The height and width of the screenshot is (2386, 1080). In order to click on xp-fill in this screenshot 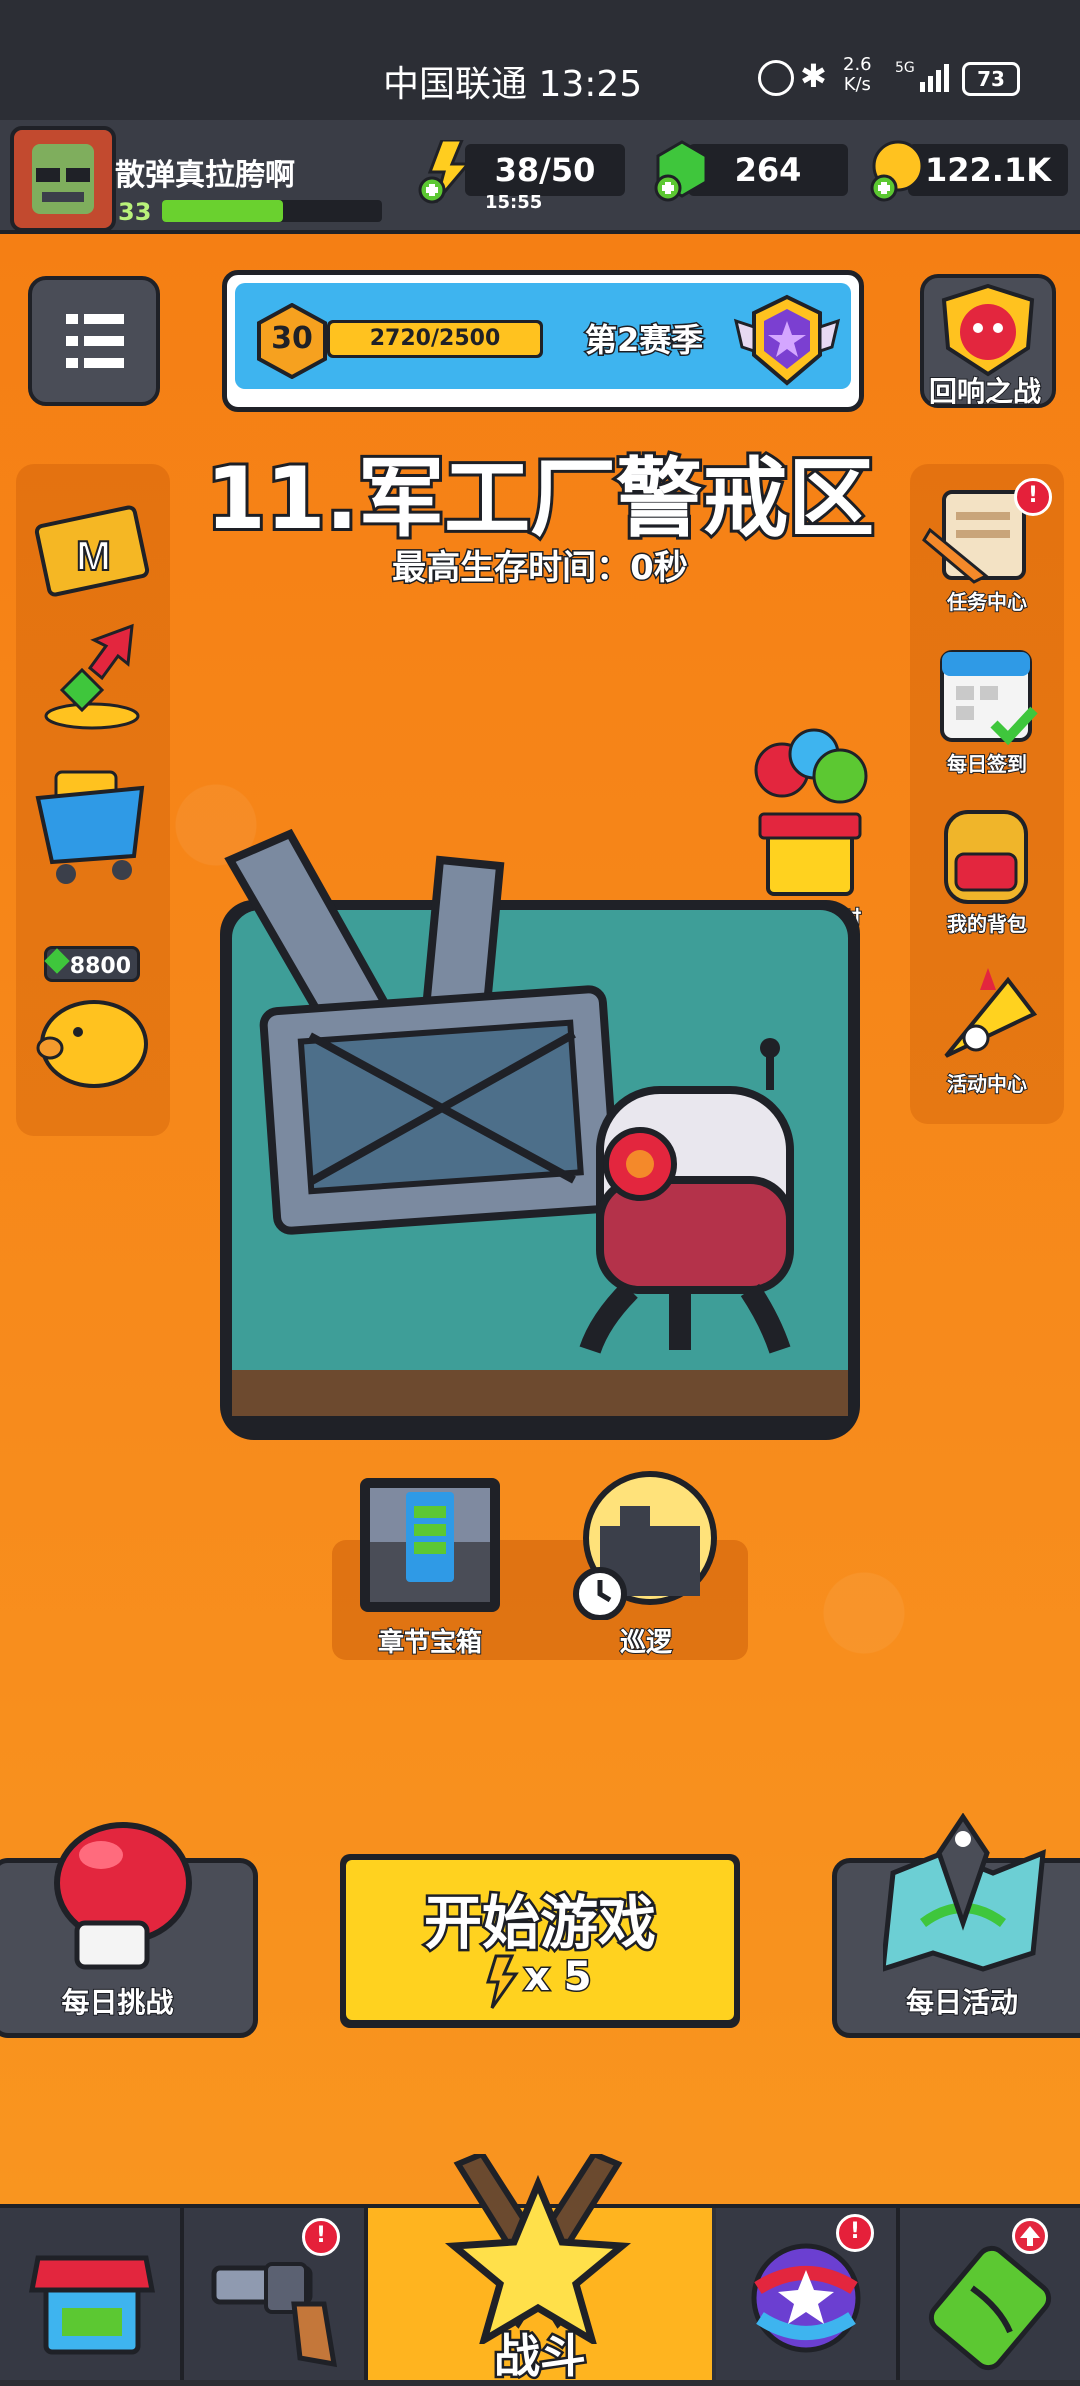, I will do `click(222, 211)`.